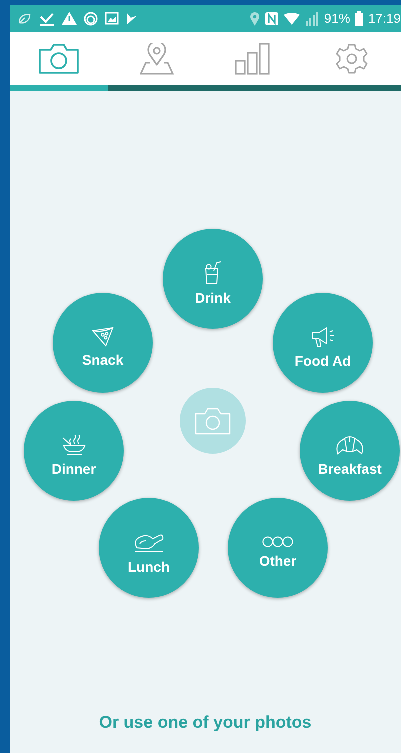  Describe the element at coordinates (157, 58) in the screenshot. I see `map-pin-icon` at that location.